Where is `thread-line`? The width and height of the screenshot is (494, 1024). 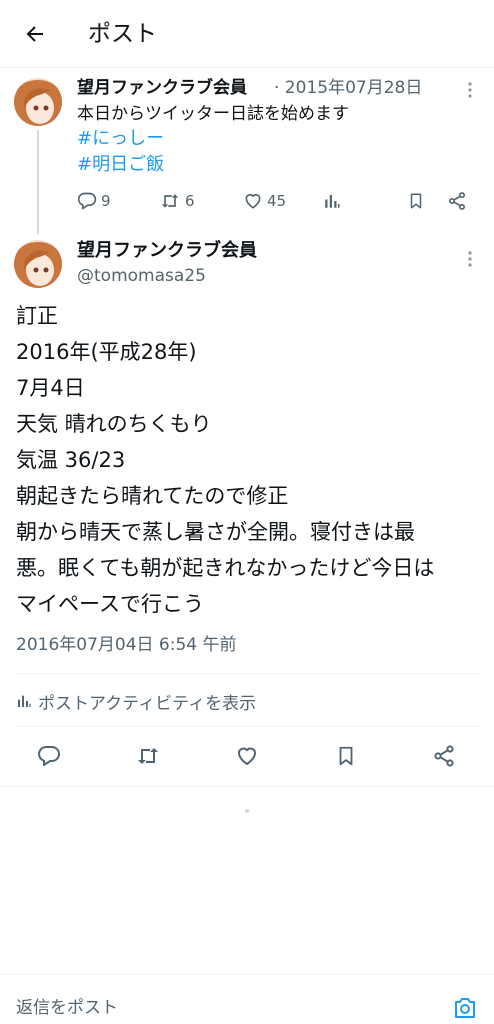
thread-line is located at coordinates (38, 182).